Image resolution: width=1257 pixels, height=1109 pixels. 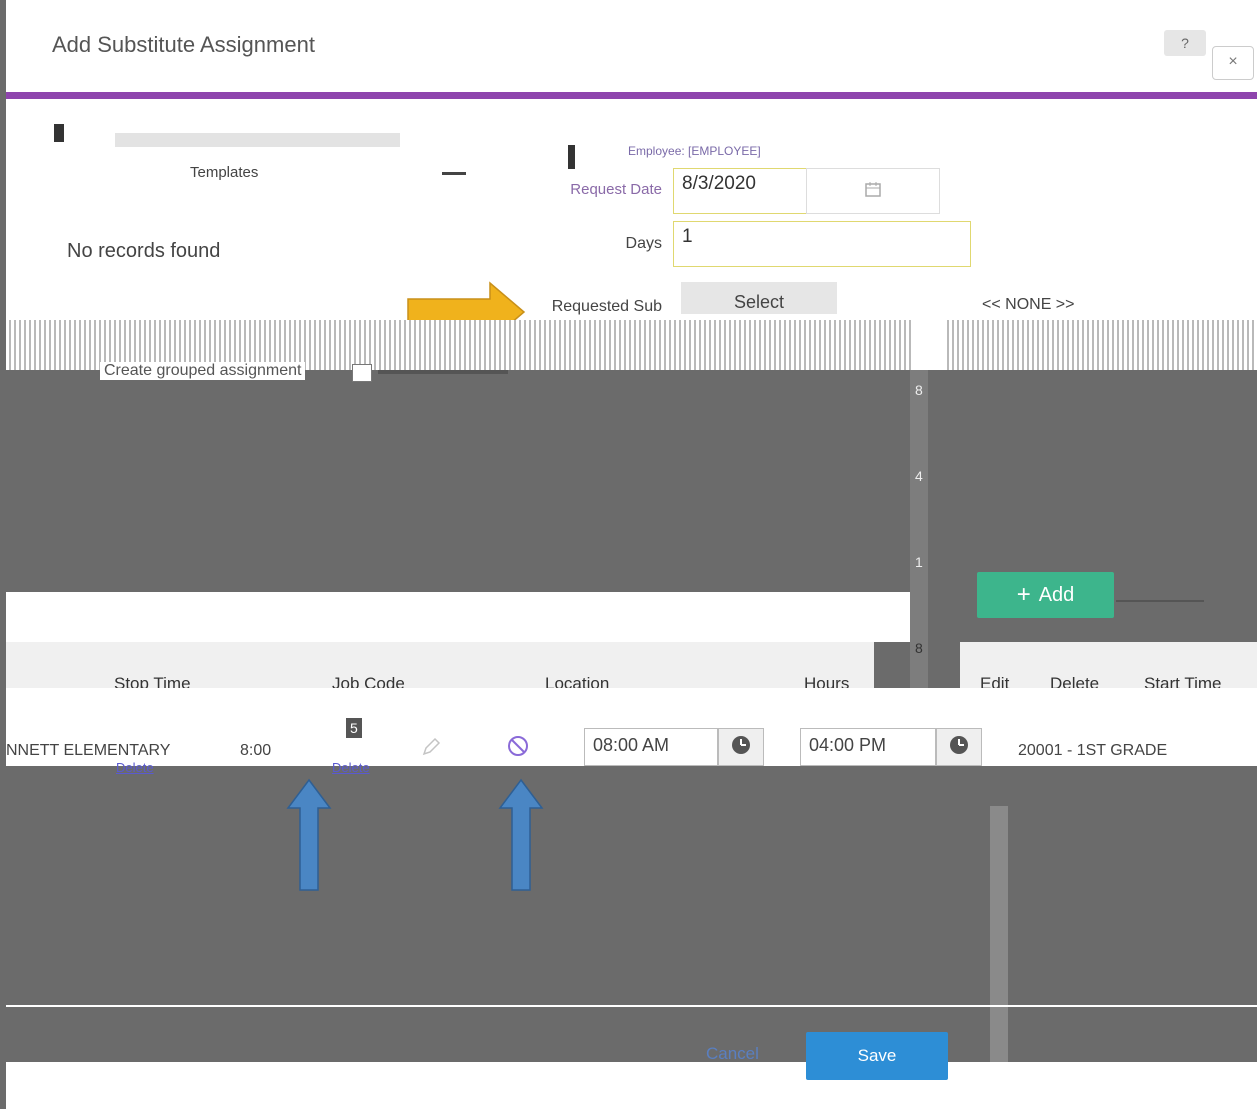 I want to click on request-date-label: Request Date, so click(x=616, y=189).